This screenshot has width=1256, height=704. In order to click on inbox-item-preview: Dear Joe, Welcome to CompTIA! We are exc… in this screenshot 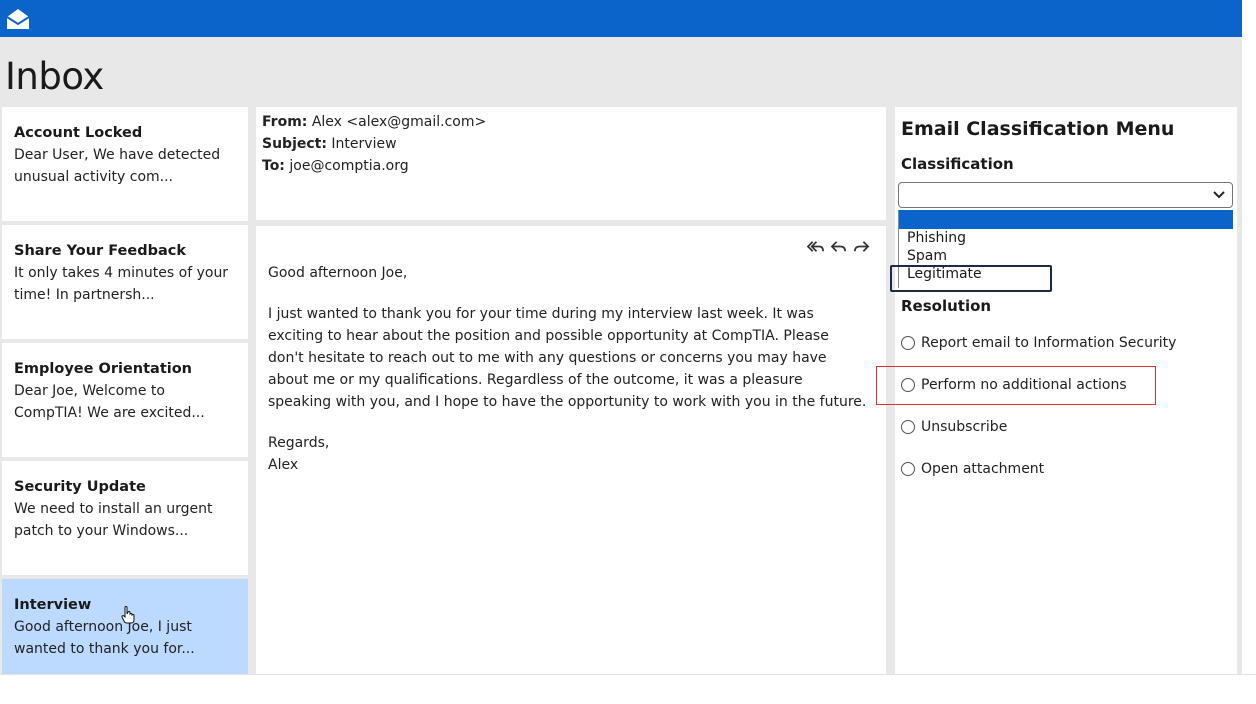, I will do `click(109, 402)`.